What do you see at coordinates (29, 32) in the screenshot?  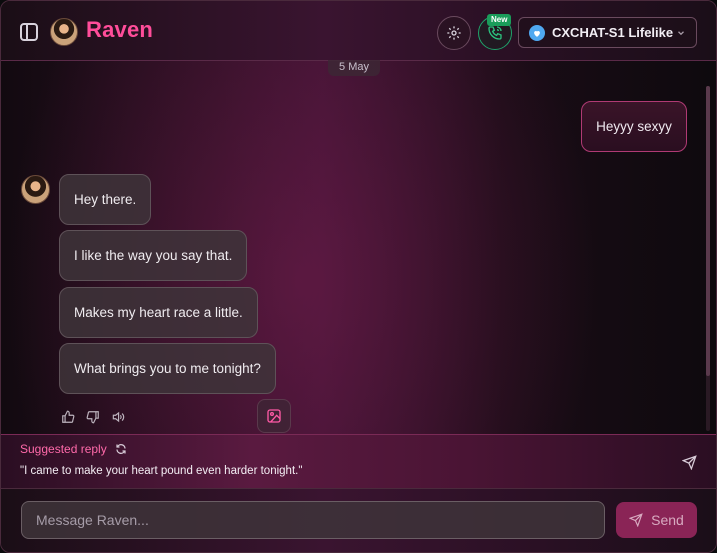 I see `sidebar-toggle-icon` at bounding box center [29, 32].